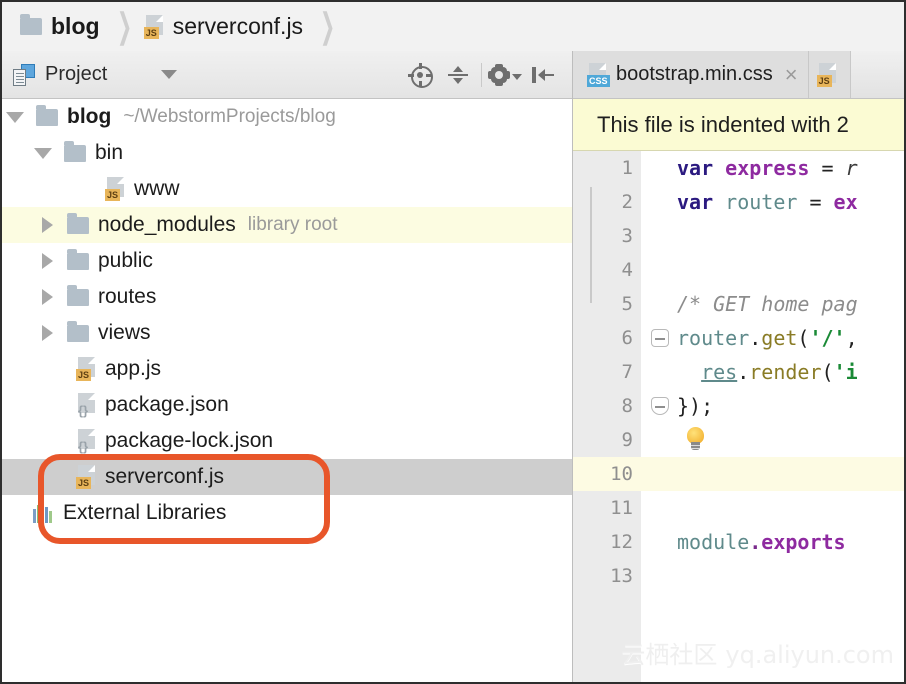 The image size is (906, 684). I want to click on line-number: 8, so click(627, 406).